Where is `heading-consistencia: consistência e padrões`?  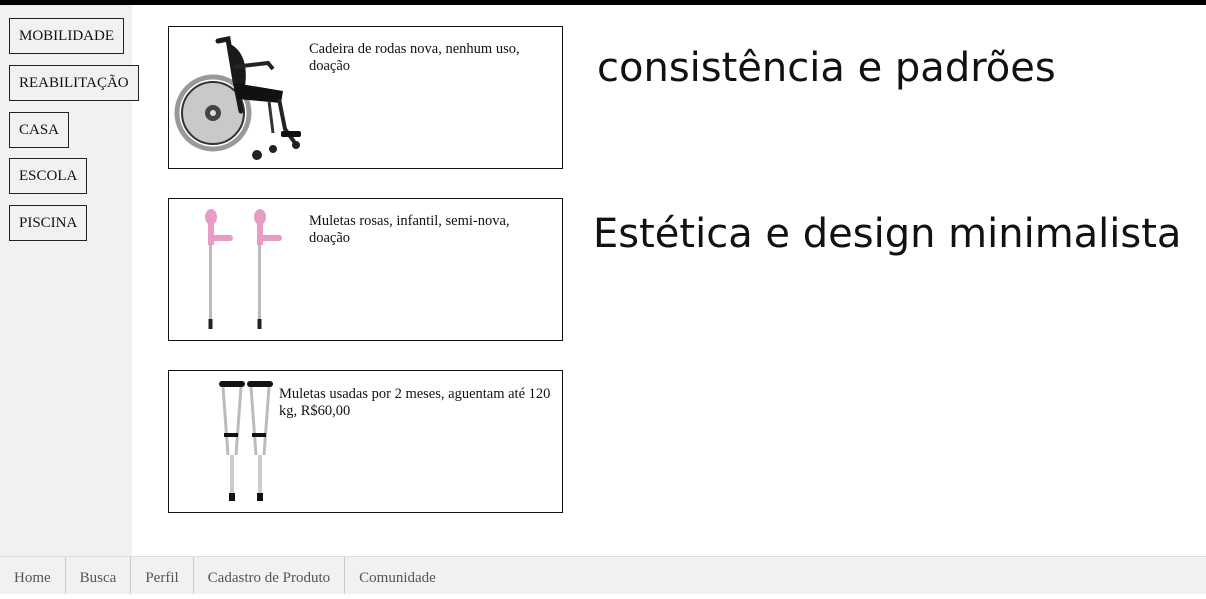
heading-consistencia: consistência e padrões is located at coordinates (826, 68).